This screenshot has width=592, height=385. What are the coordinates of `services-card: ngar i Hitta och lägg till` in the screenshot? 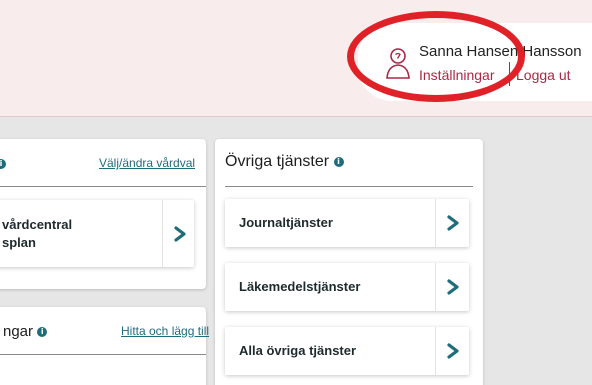 It's located at (104, 346).